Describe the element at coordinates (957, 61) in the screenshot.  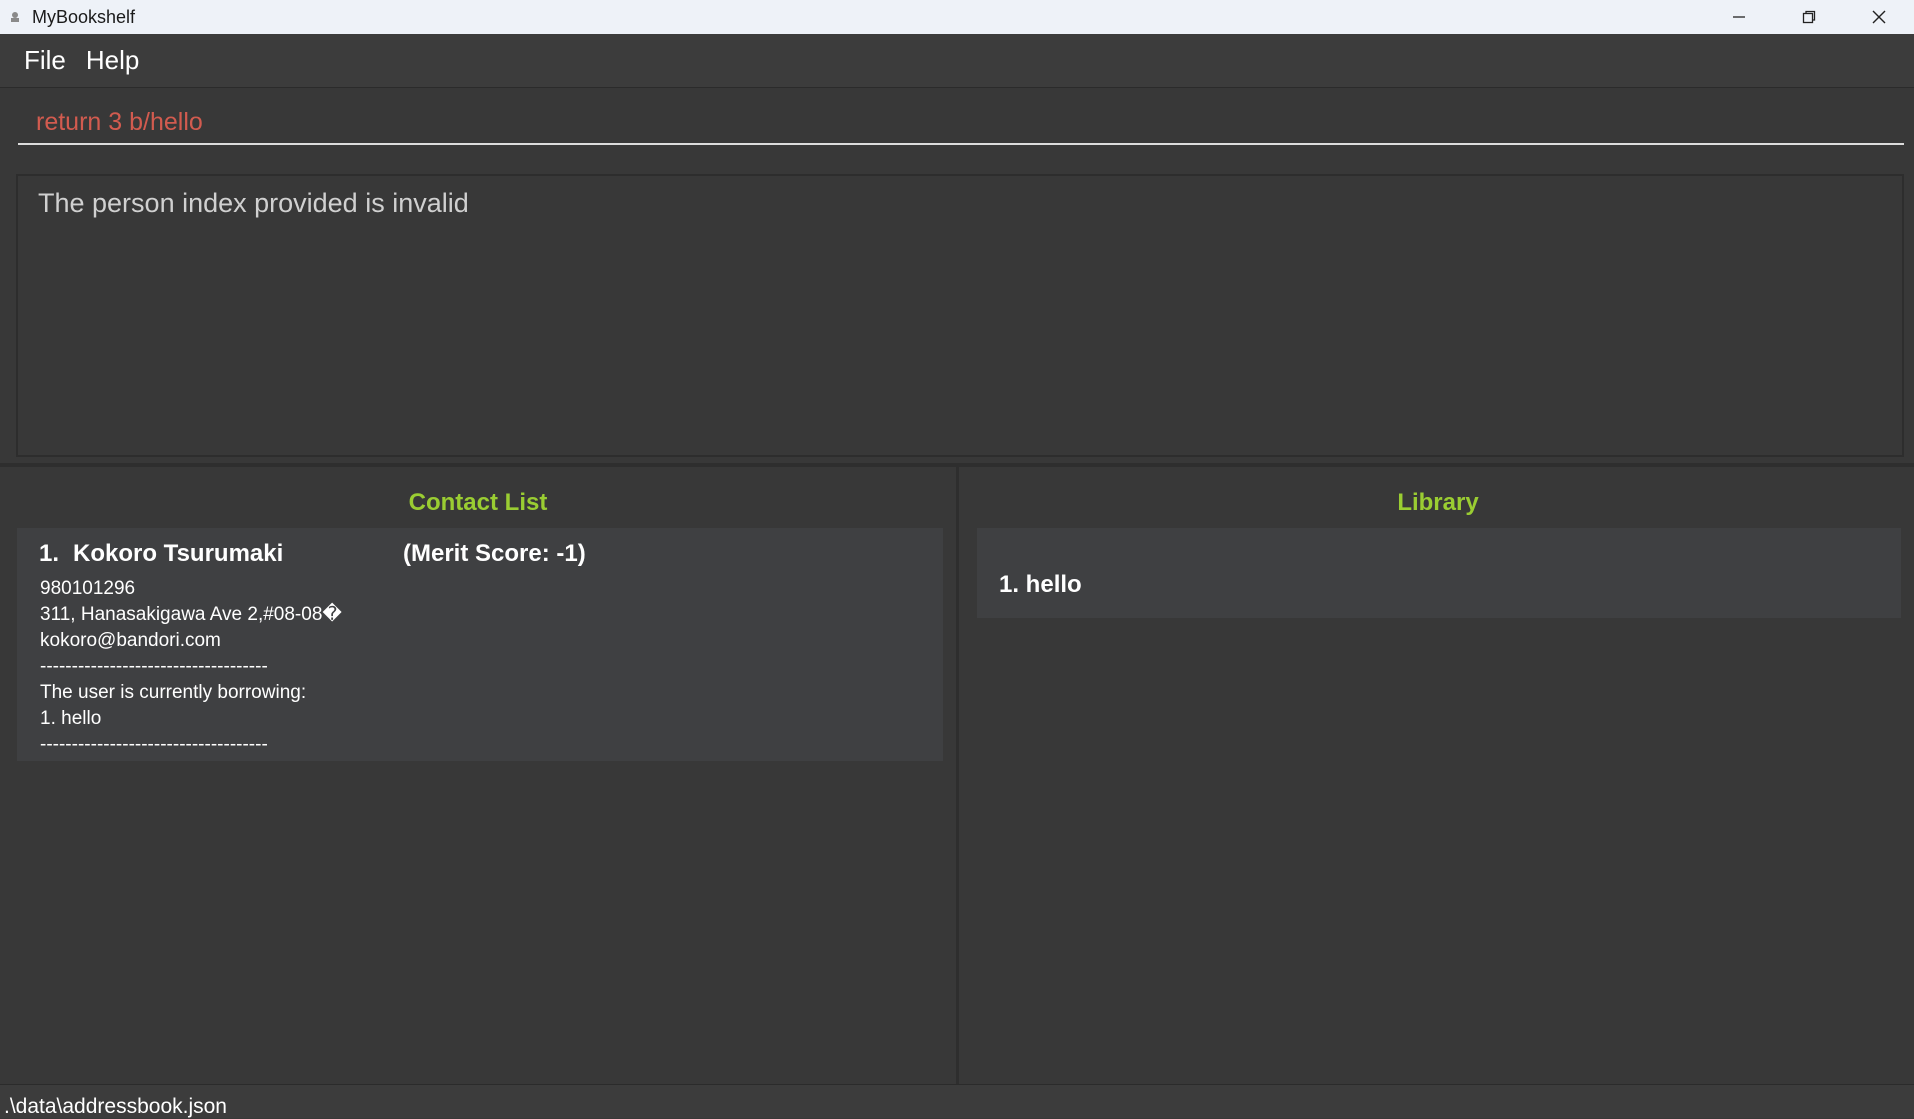
I see `menu-bar: File Help` at that location.